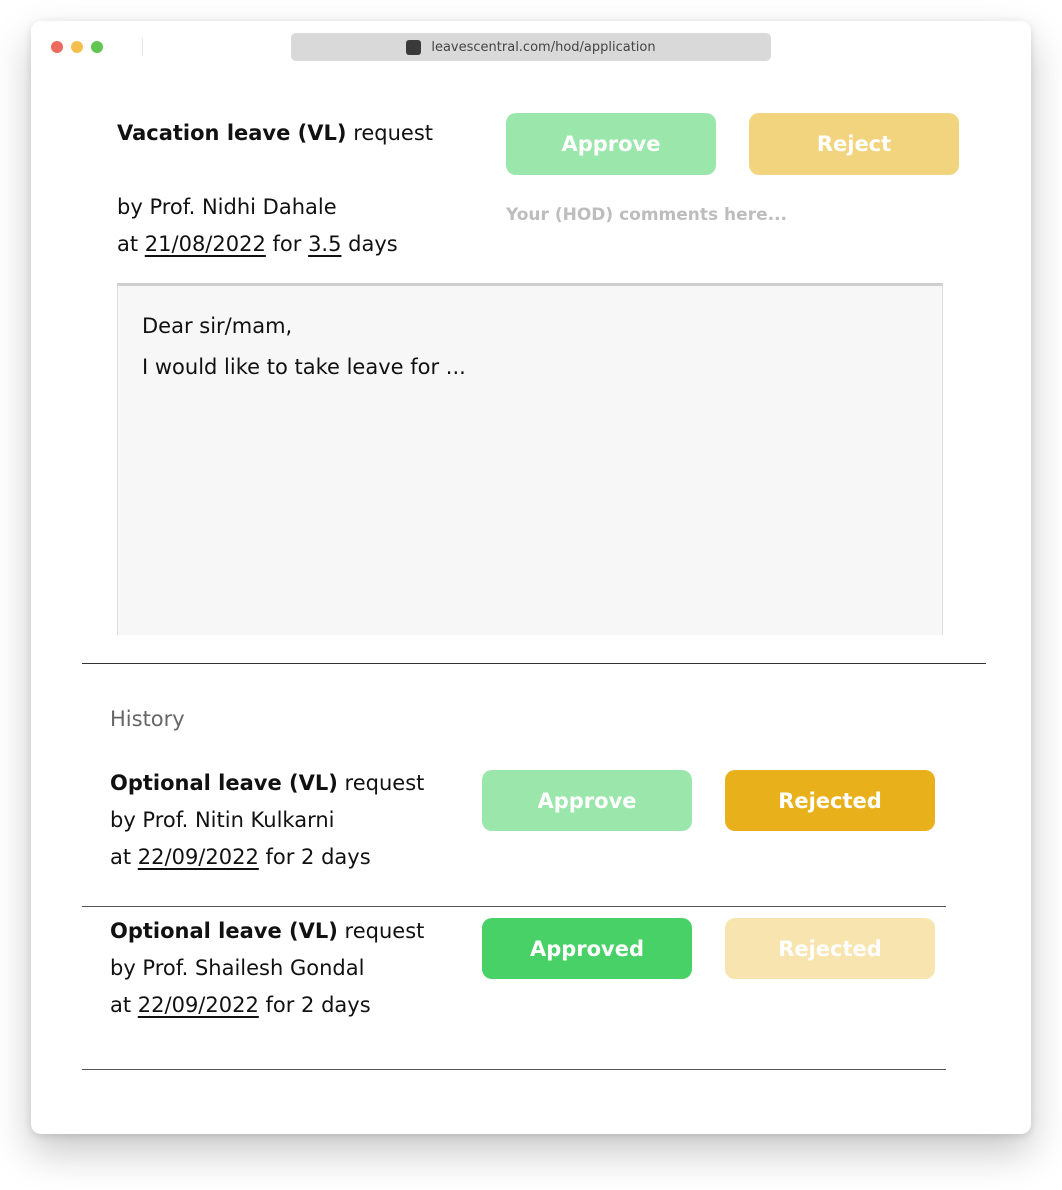  What do you see at coordinates (237, 968) in the screenshot?
I see `history-item-2-applicant: by Prof. Shailesh Gondal` at bounding box center [237, 968].